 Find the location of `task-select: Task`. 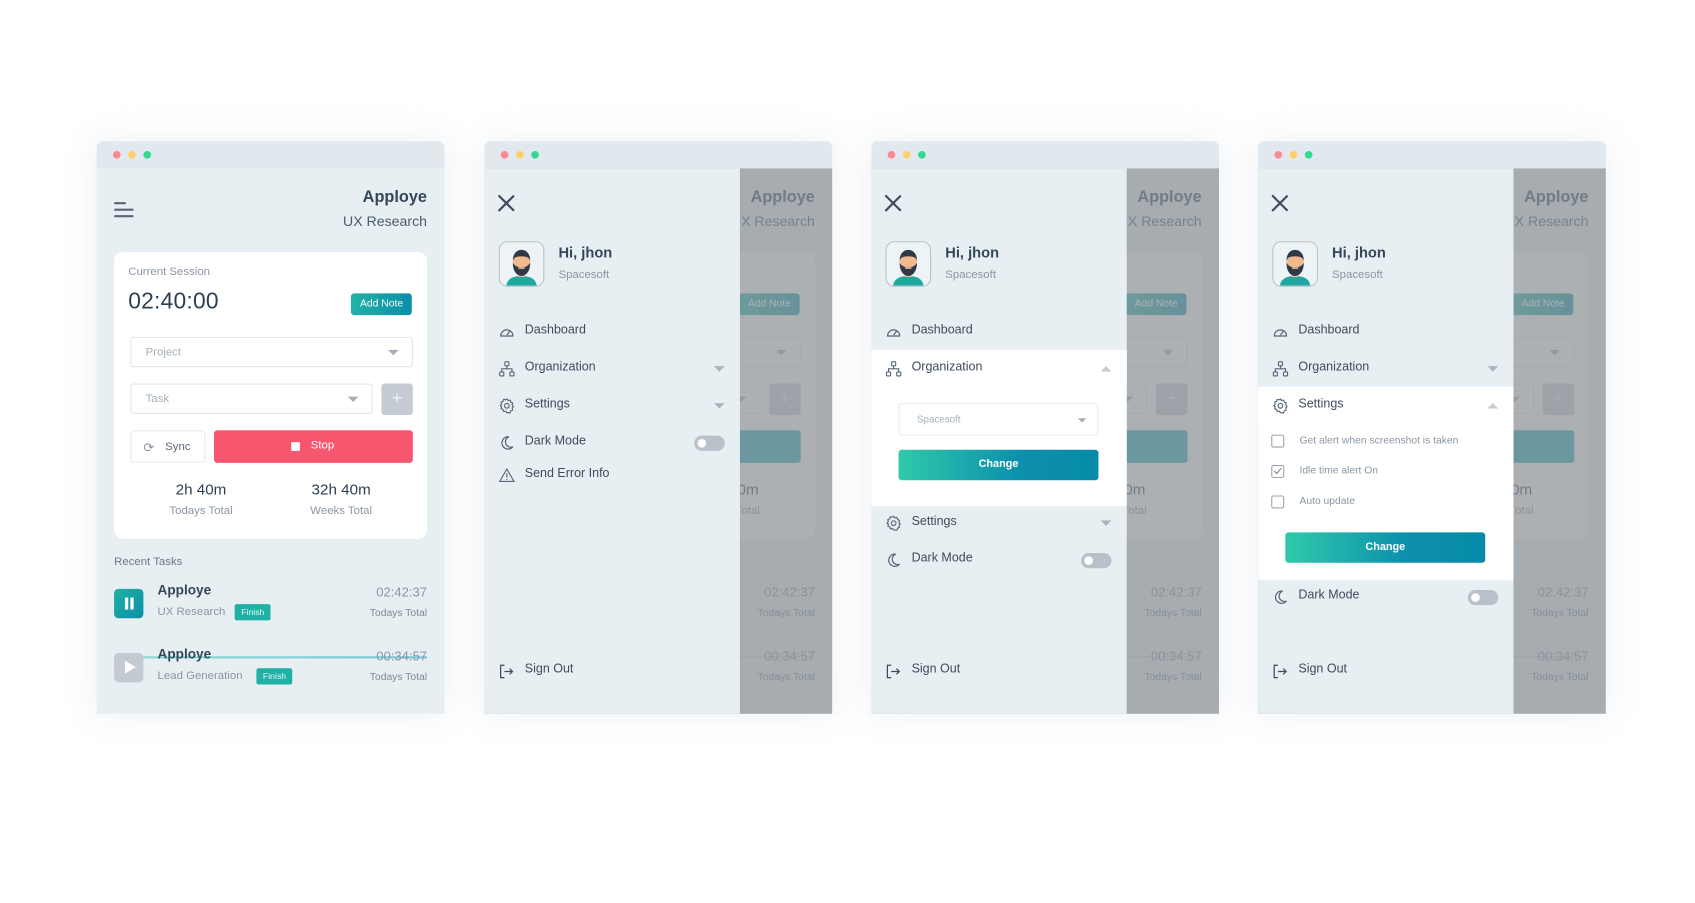

task-select: Task is located at coordinates (251, 398).